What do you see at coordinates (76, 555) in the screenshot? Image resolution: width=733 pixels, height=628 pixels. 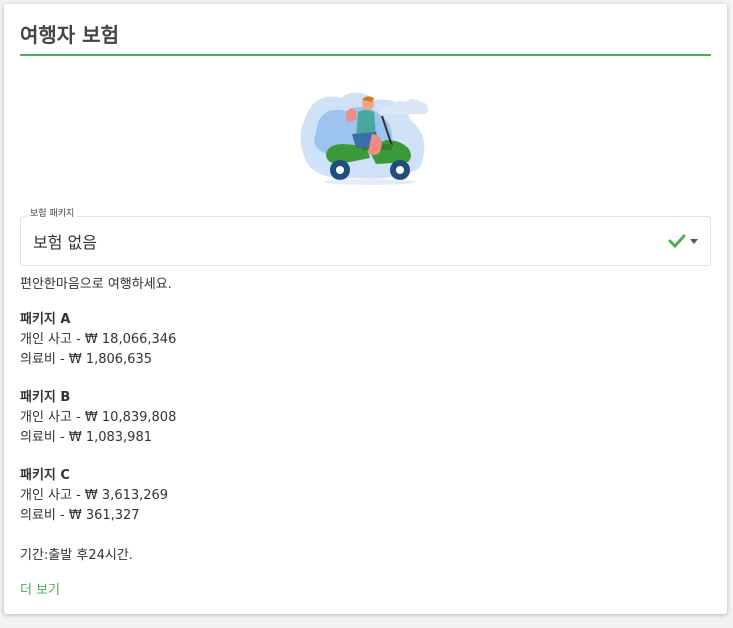 I see `coverage-duration: 기간:출발 후24시간.` at bounding box center [76, 555].